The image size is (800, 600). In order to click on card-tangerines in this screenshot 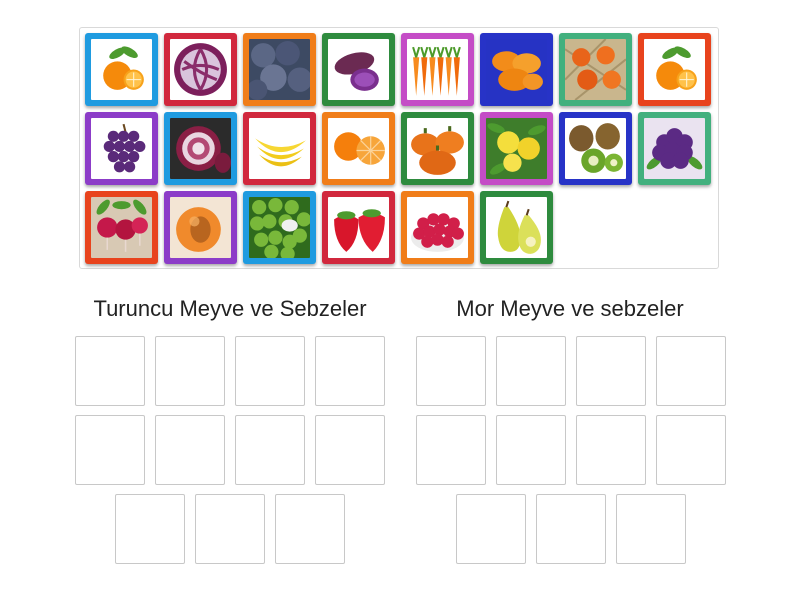, I will do `click(595, 69)`.